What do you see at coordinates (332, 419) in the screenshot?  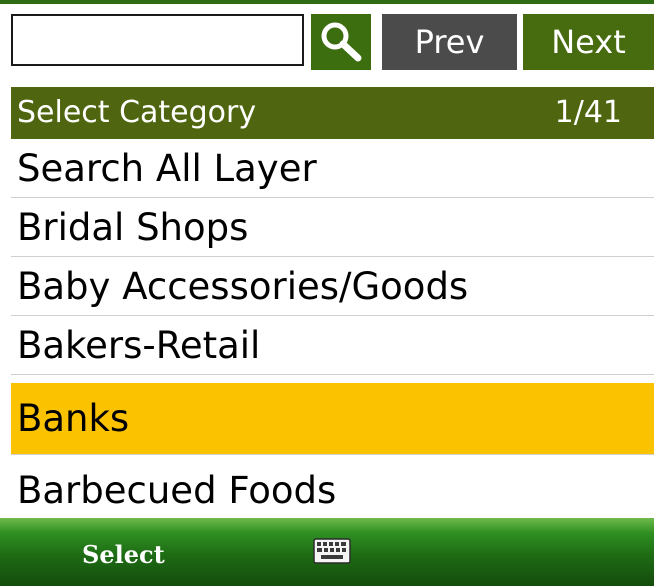 I see `list-item-banks: Banks` at bounding box center [332, 419].